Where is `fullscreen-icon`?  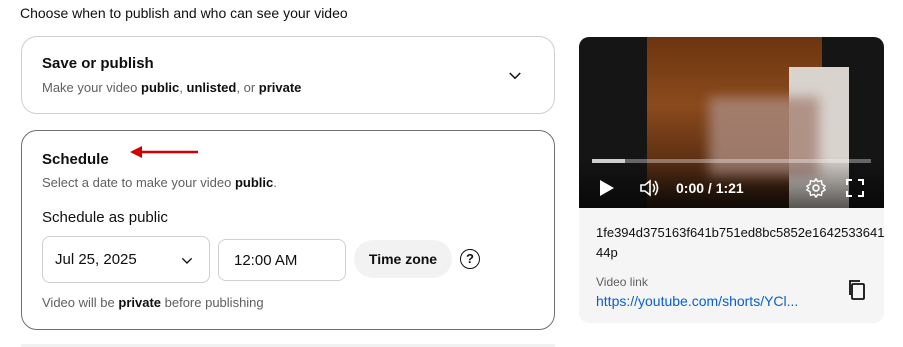 fullscreen-icon is located at coordinates (855, 188).